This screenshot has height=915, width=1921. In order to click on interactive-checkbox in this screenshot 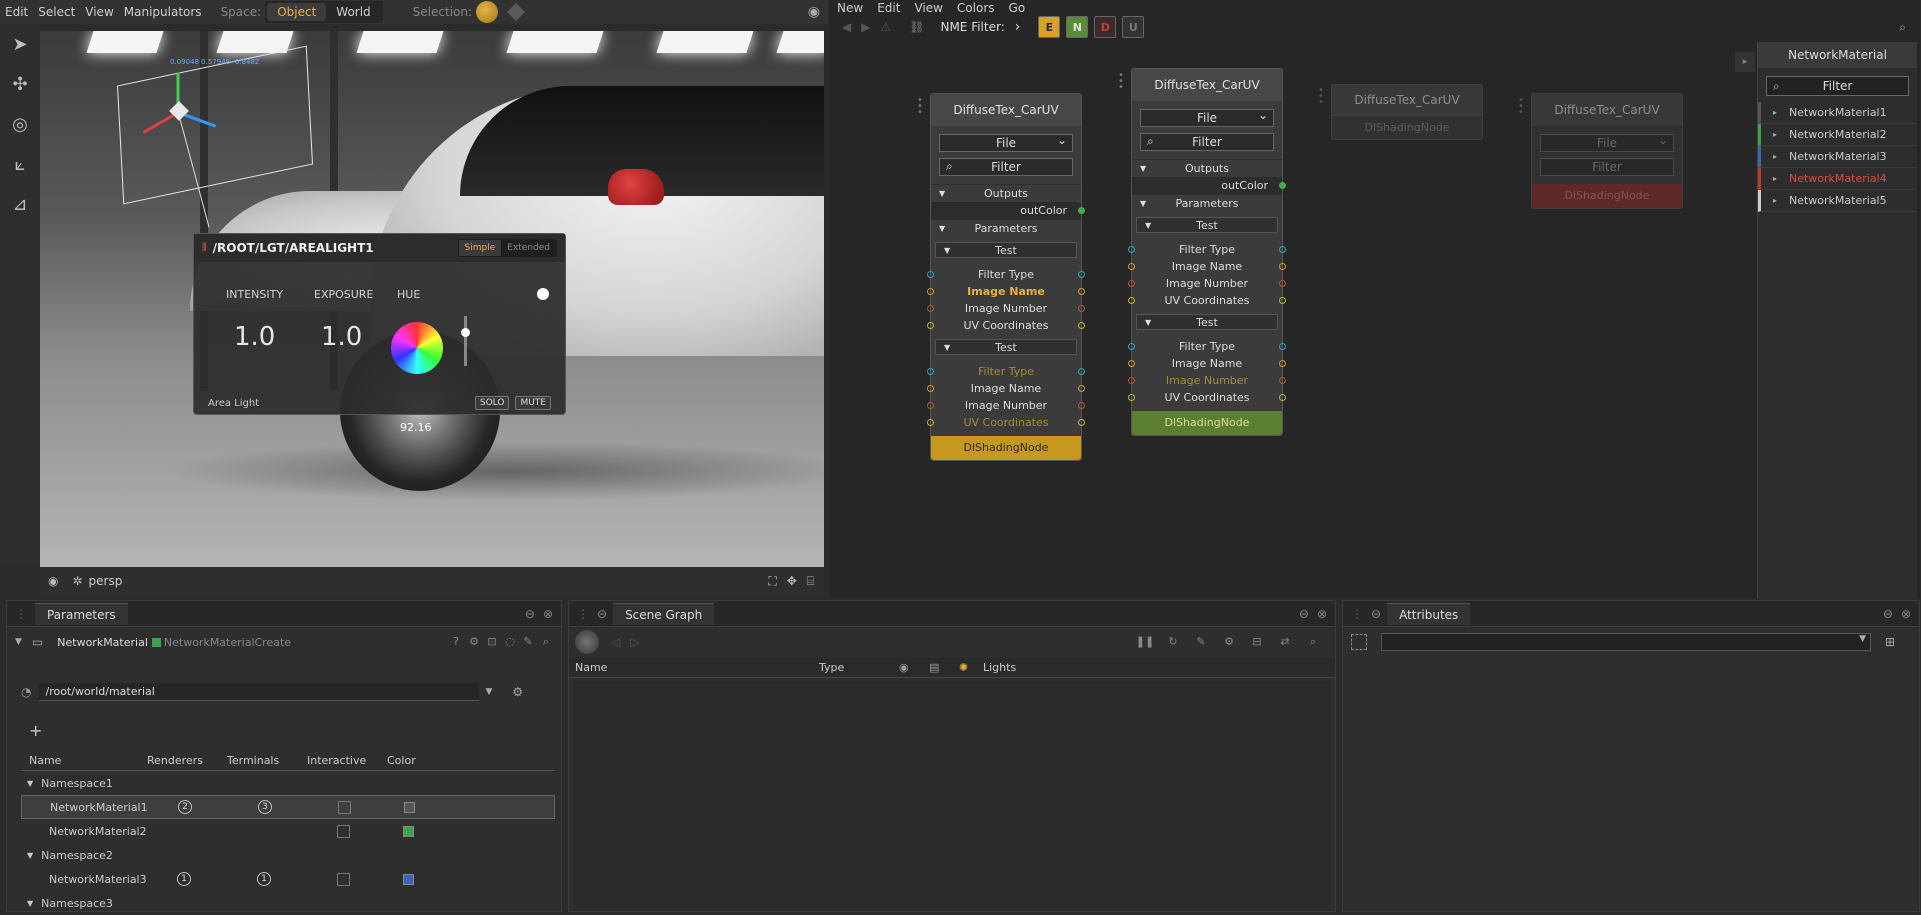, I will do `click(343, 879)`.